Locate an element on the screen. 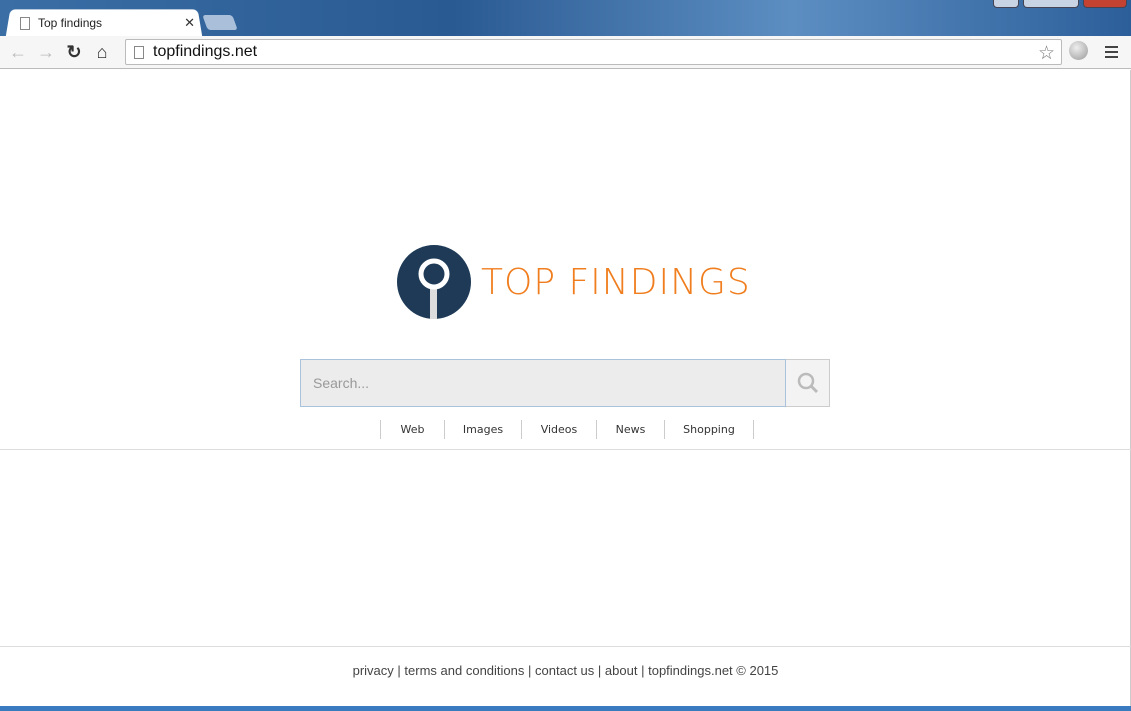  copyright: topfindings.net © 2015 is located at coordinates (713, 670).